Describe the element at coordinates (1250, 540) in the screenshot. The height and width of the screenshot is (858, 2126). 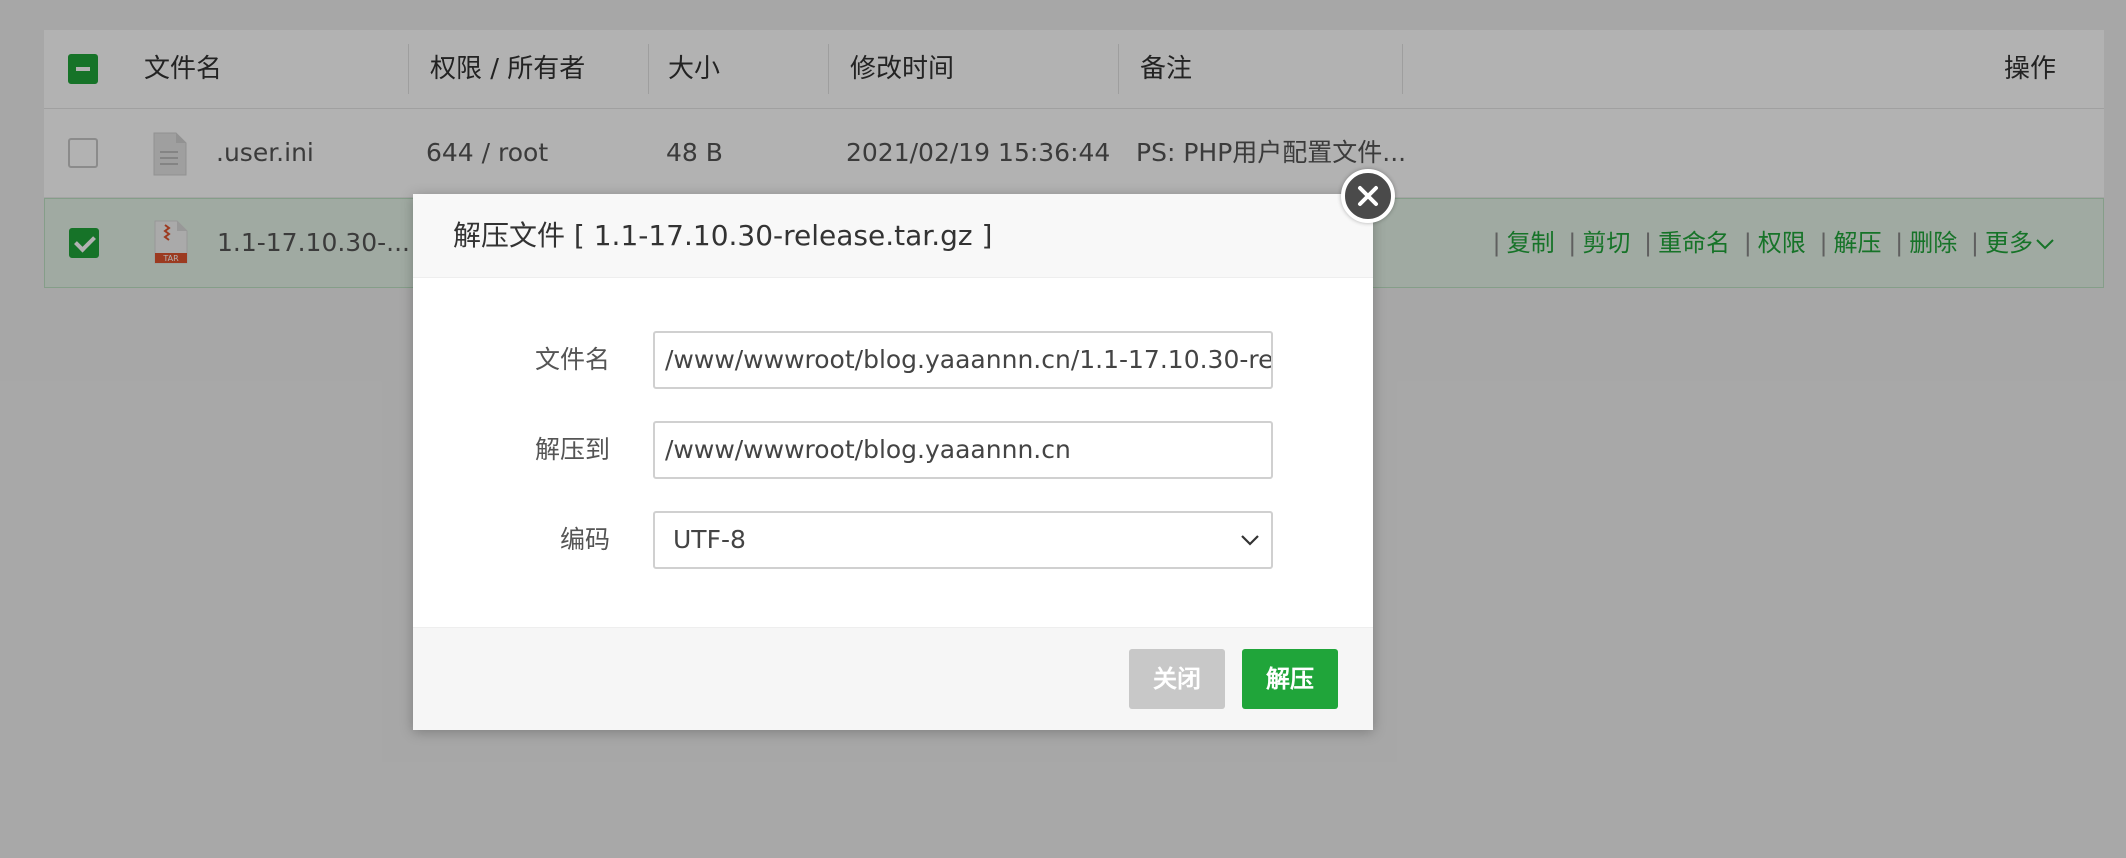
I see `chevron-down-icon` at that location.